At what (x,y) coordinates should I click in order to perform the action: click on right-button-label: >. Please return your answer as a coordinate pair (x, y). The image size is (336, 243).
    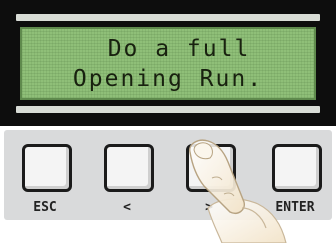
    Looking at the image, I should click on (209, 207).